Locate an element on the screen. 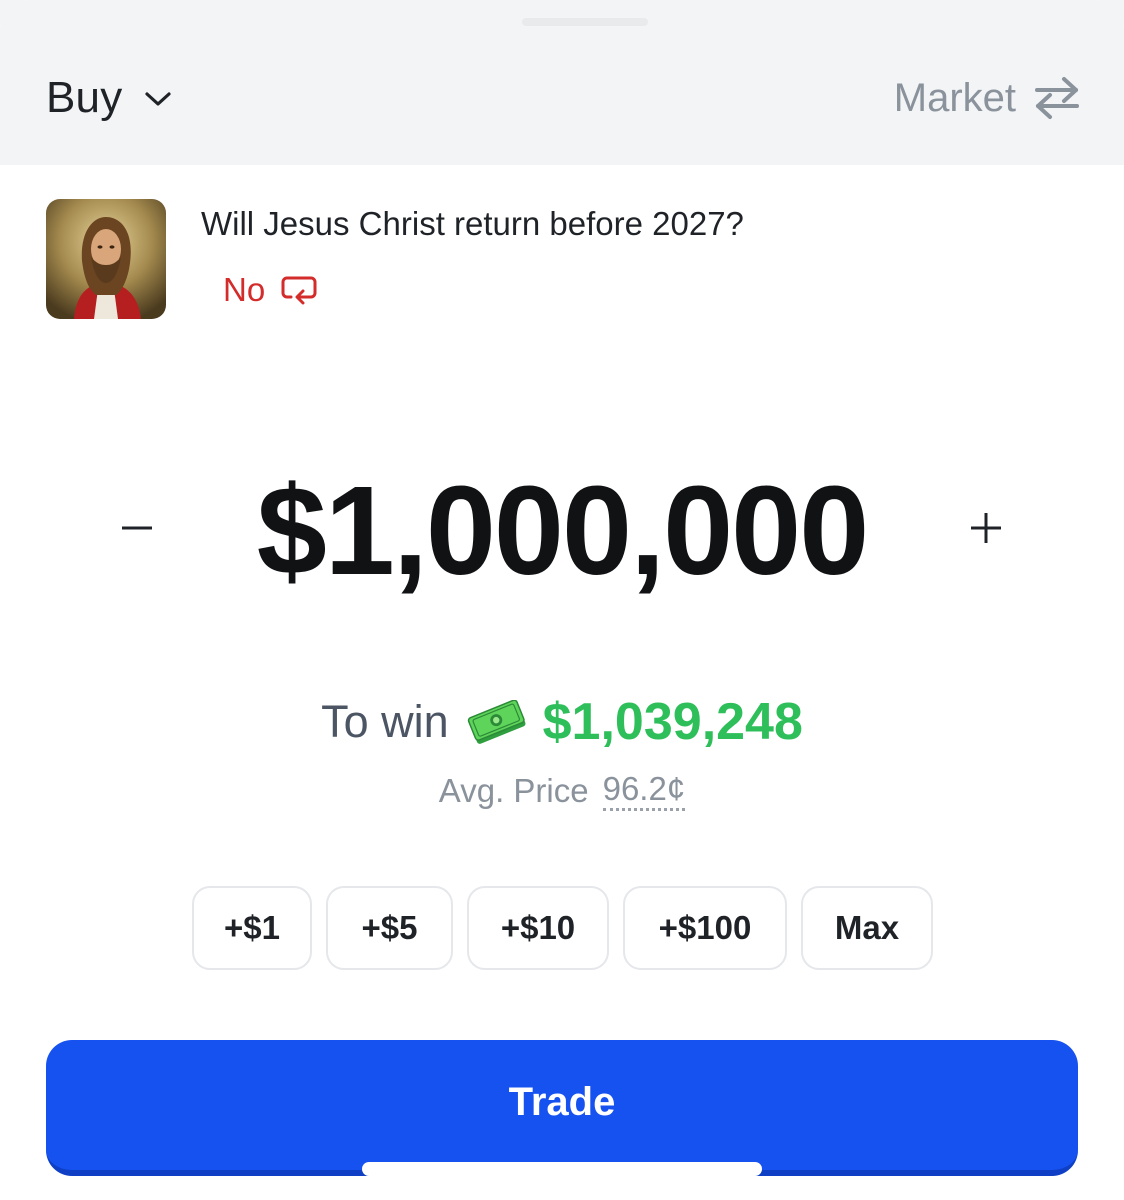 The image size is (1124, 1200). avg-price-label: Avg. Price is located at coordinates (513, 790).